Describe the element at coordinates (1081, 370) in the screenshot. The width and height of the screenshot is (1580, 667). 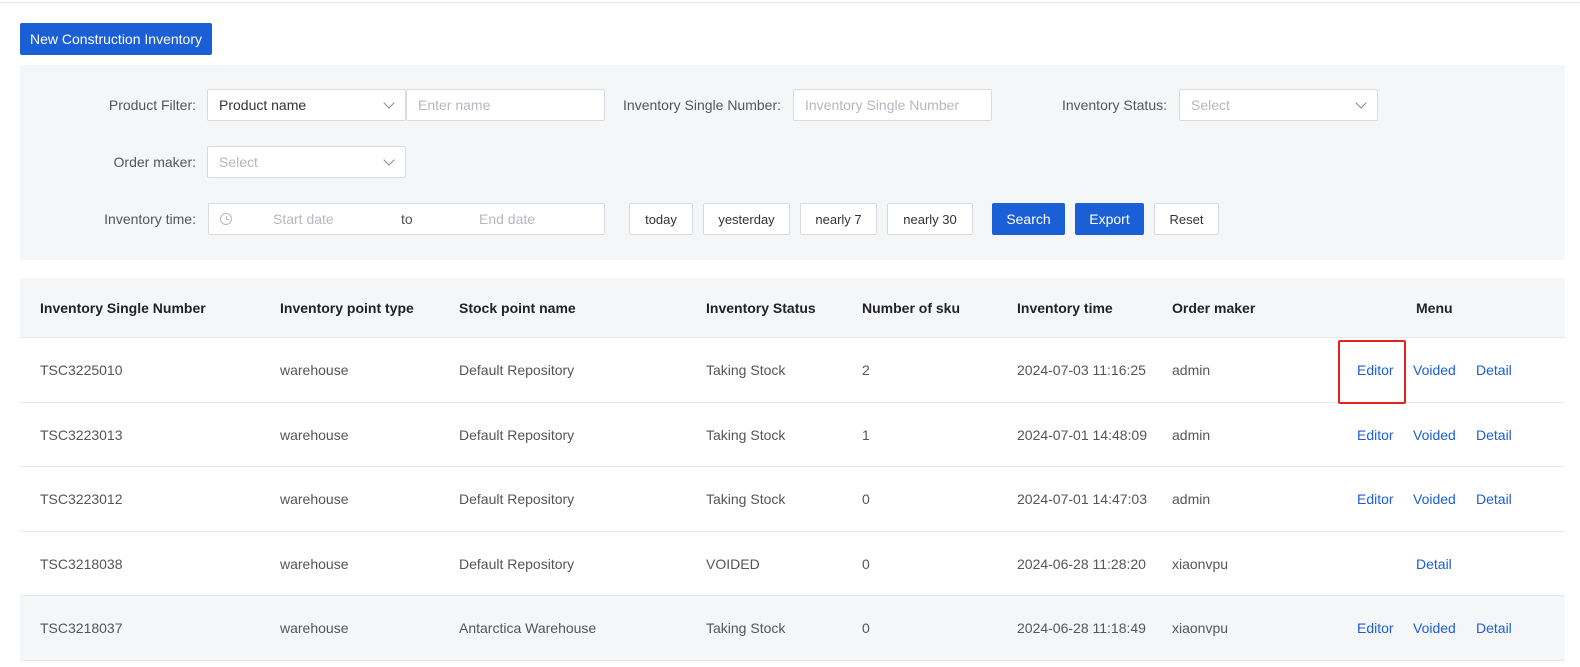
I see `inventory-time-cell: 2024-07-03 11:16:25` at that location.